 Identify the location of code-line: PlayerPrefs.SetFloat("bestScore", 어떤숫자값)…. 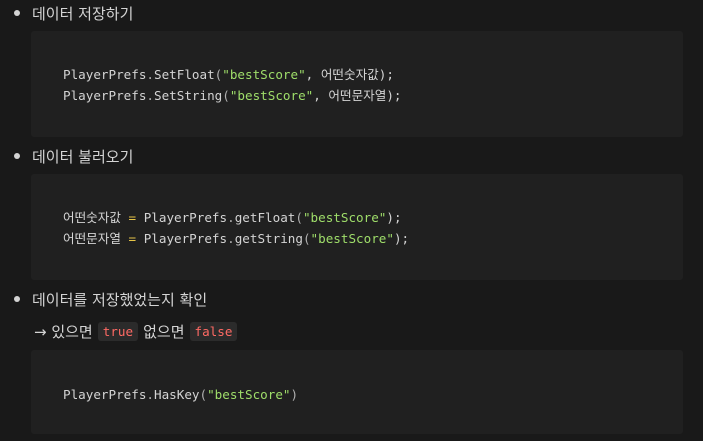
(228, 74).